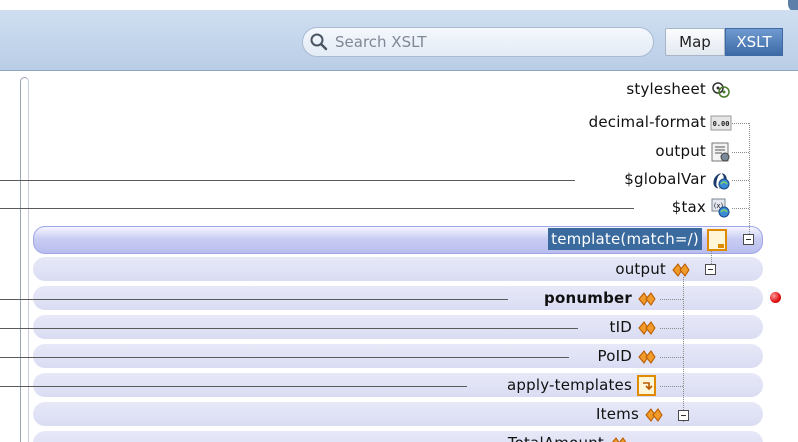 The width and height of the screenshot is (798, 442). Describe the element at coordinates (566, 180) in the screenshot. I see `tree-node-globalvar: $globalVar ()` at that location.